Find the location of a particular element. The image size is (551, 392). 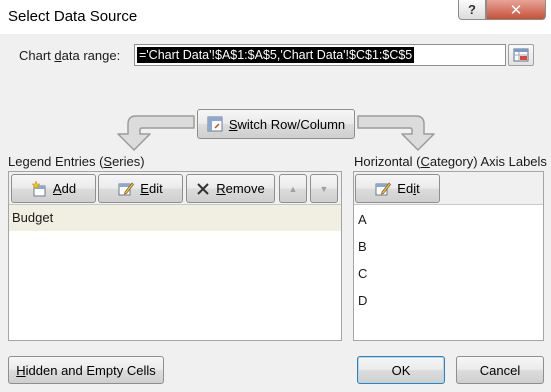

switch-row-column-button: Switch Row/Column is located at coordinates (276, 124).